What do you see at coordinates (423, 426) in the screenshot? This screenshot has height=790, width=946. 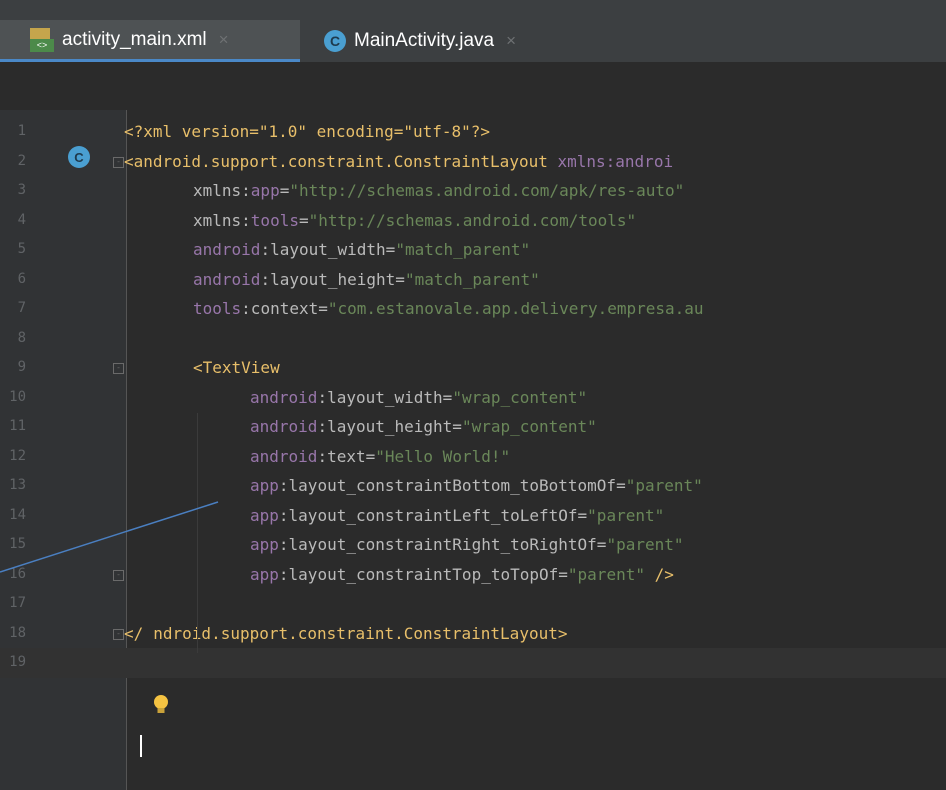 I see `code-line: android:layout_height="wrap_content"` at bounding box center [423, 426].